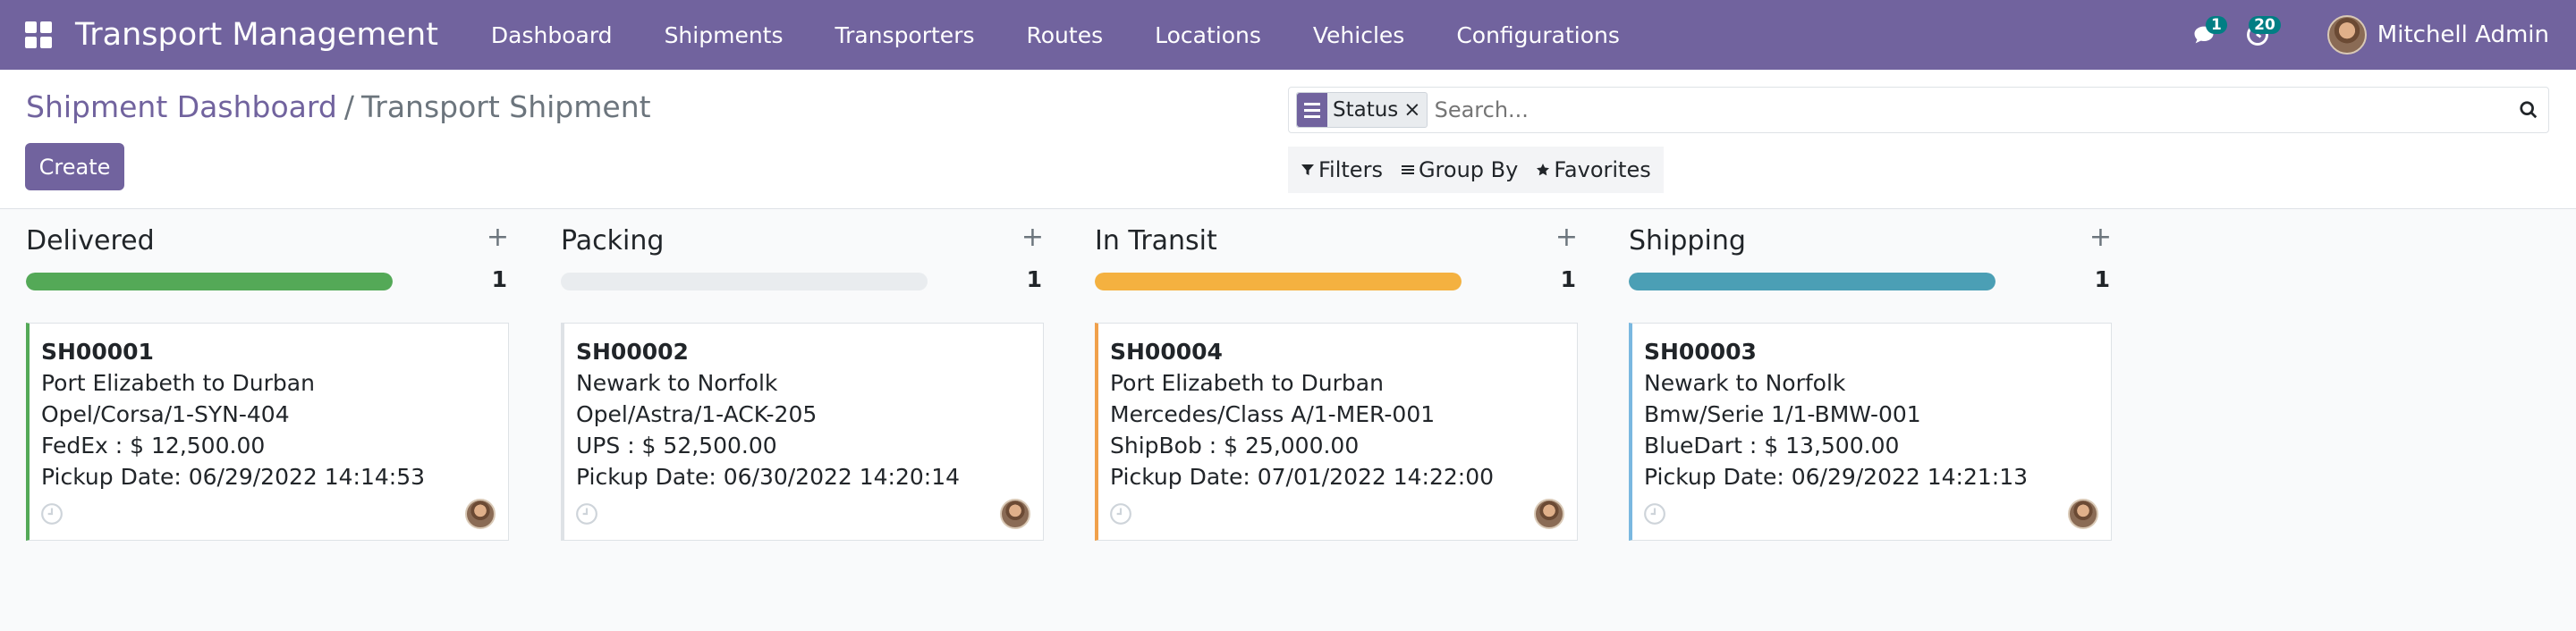 The width and height of the screenshot is (2576, 631). I want to click on search-options: Filters Group By Favorites, so click(1476, 170).